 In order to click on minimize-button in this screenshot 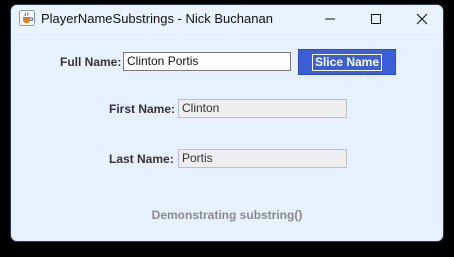, I will do `click(330, 19)`.